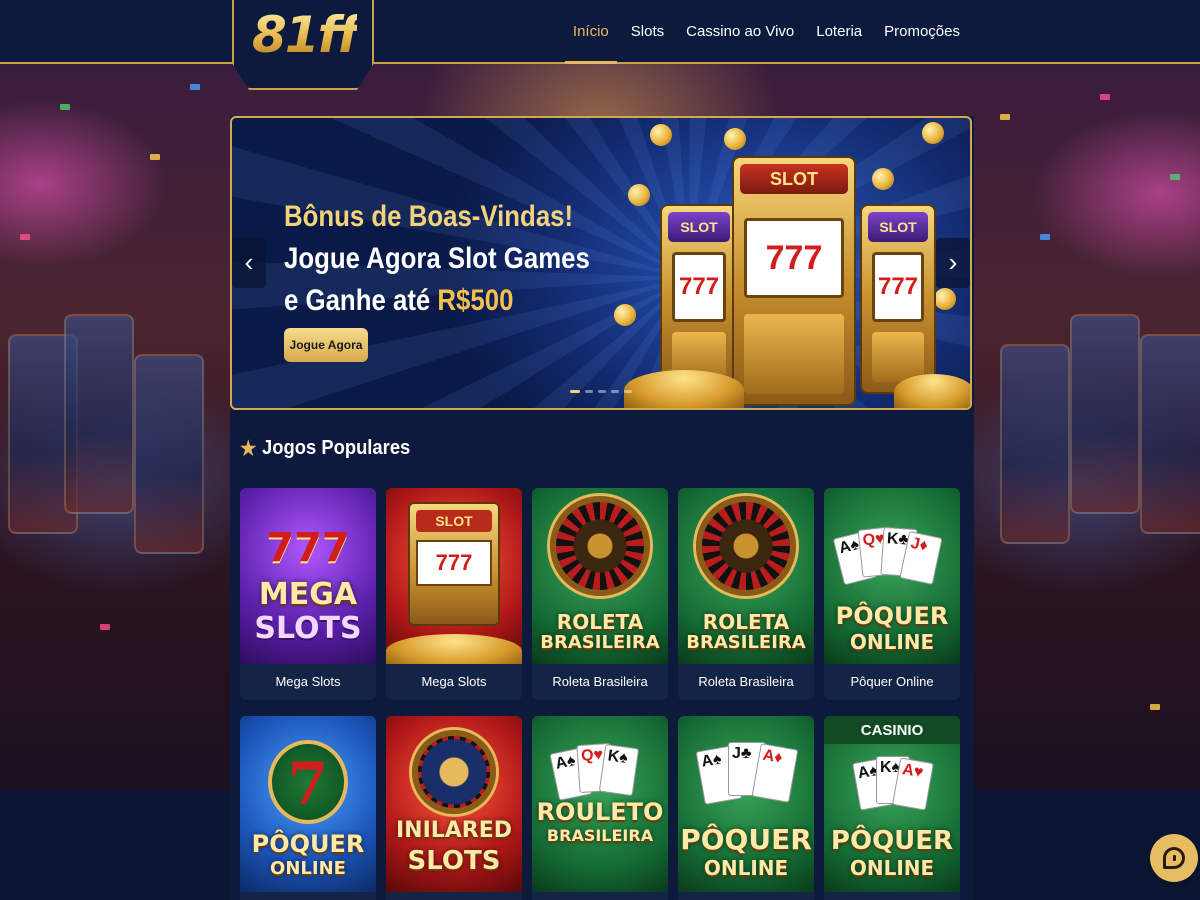 The width and height of the screenshot is (1200, 900). What do you see at coordinates (308, 804) in the screenshot?
I see `game-thumbnail: 7 PÔQUER ONLINE` at bounding box center [308, 804].